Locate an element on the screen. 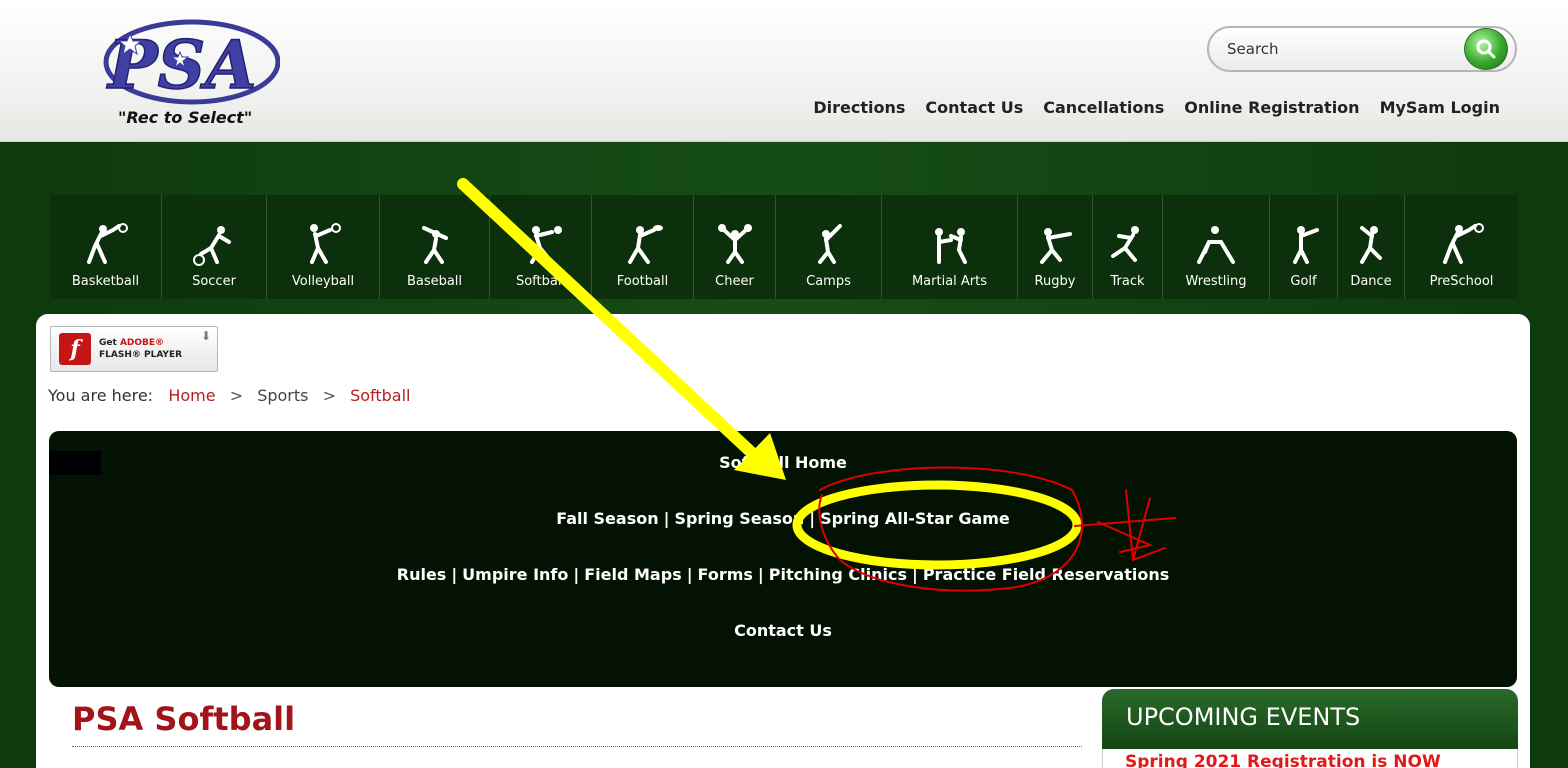  rules-link: Rules is located at coordinates (422, 574).